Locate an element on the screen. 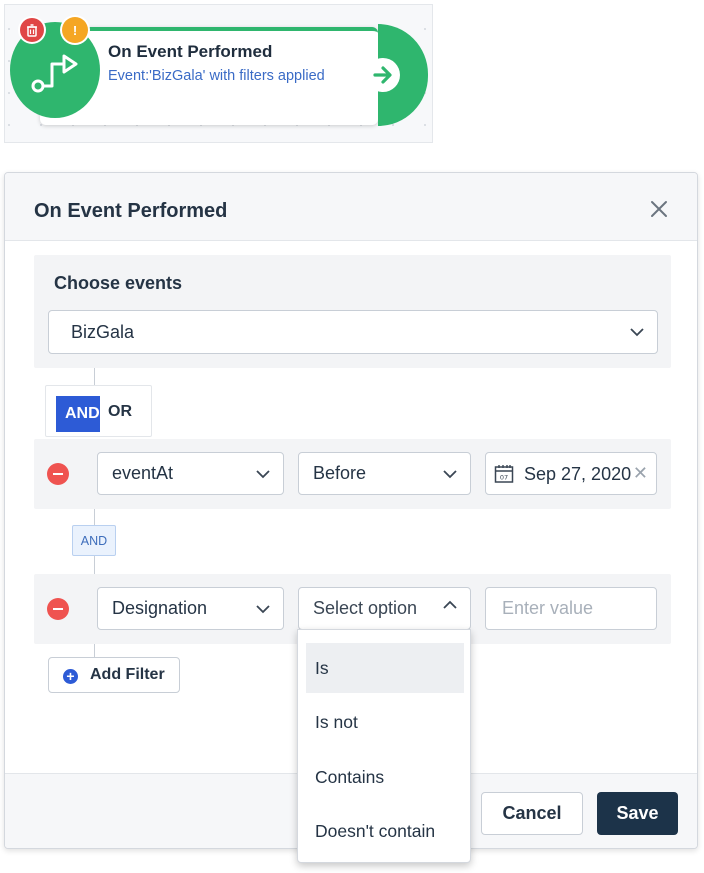  dropdown-option: Is is located at coordinates (385, 668).